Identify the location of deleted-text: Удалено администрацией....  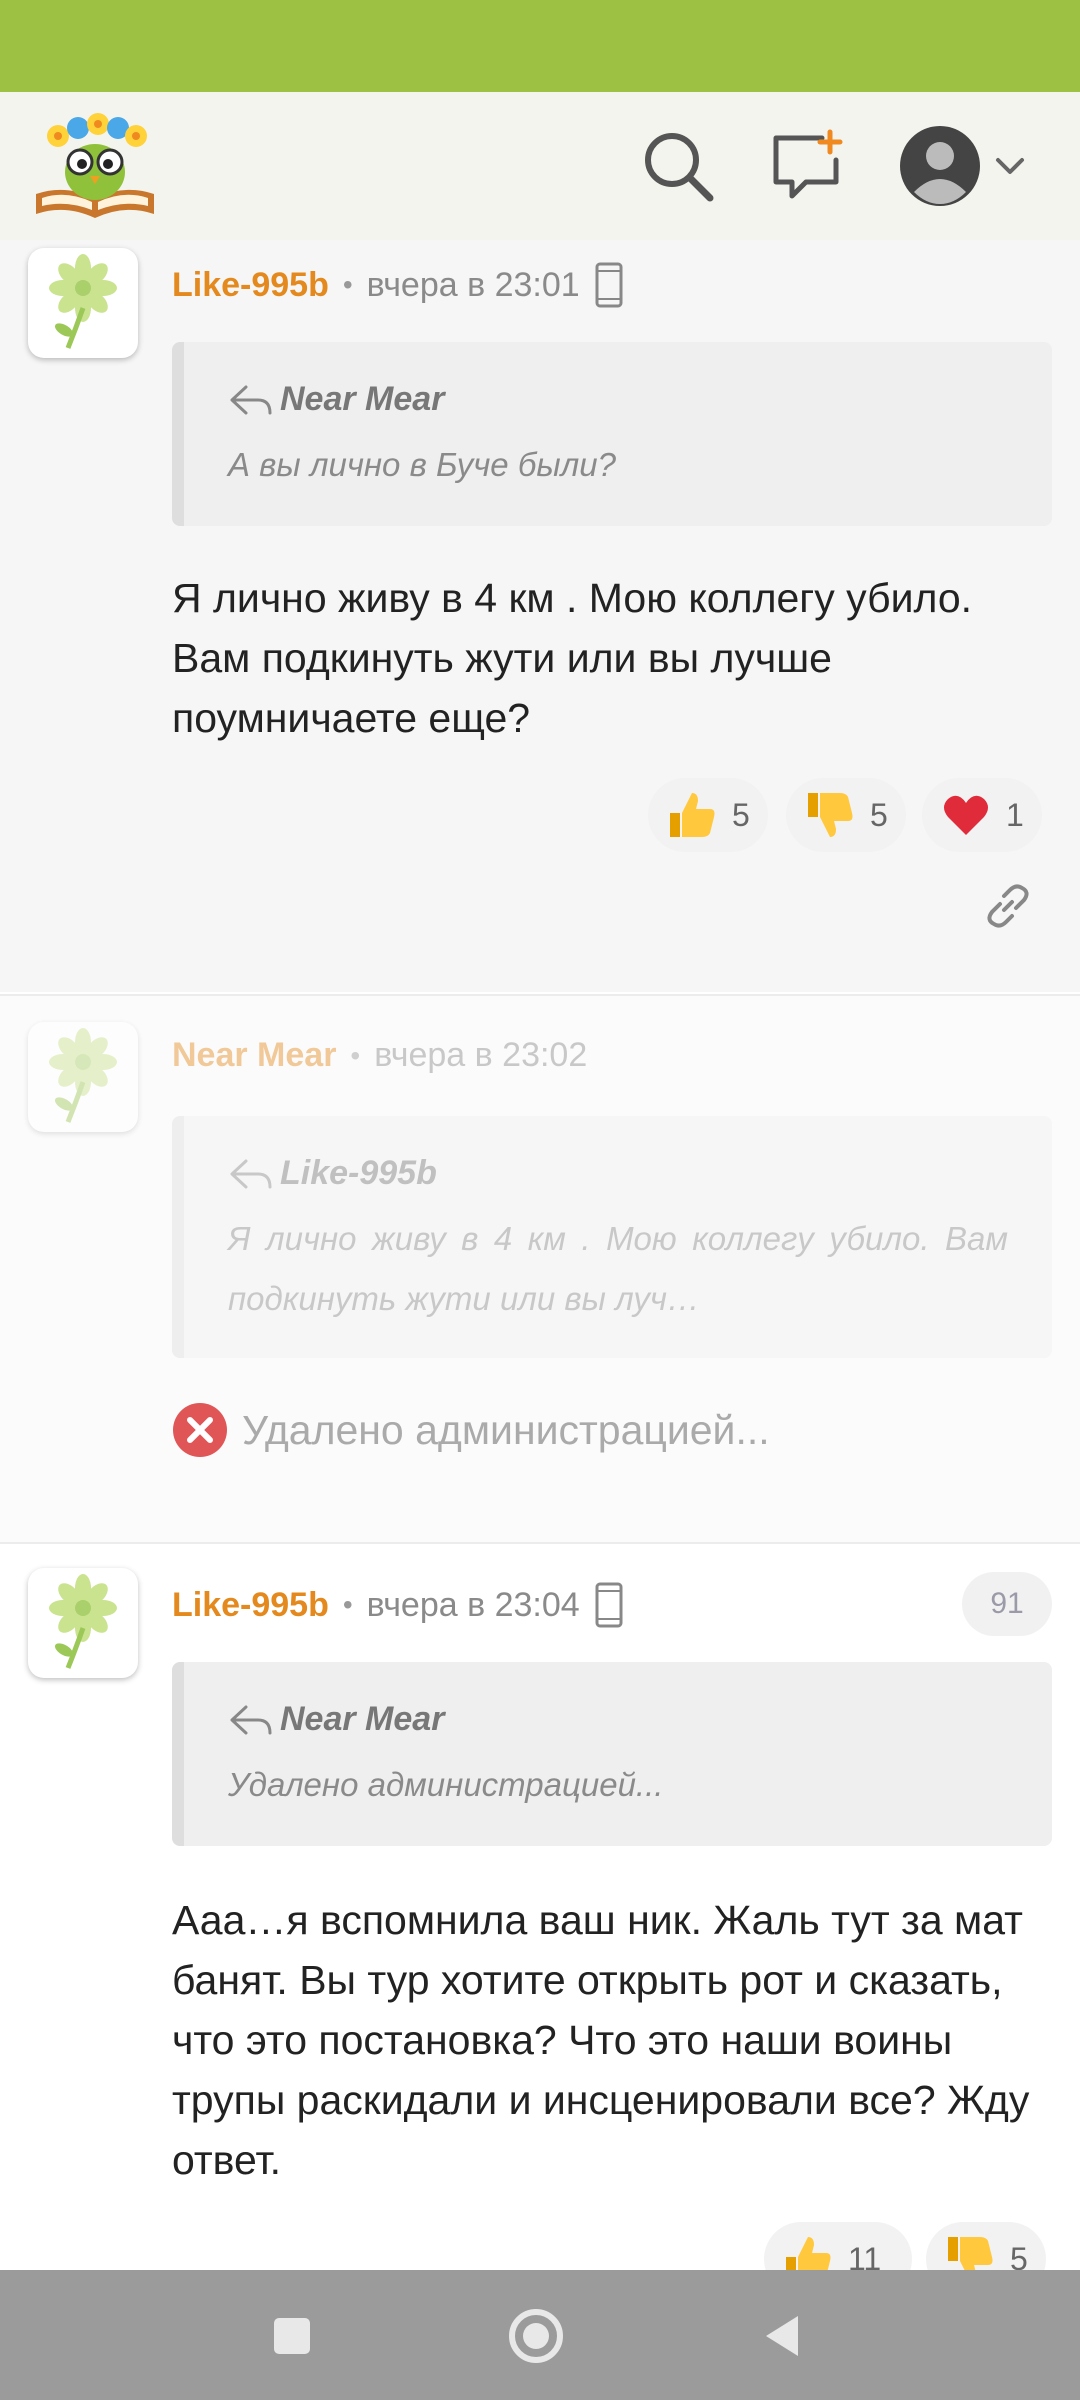
(506, 1429).